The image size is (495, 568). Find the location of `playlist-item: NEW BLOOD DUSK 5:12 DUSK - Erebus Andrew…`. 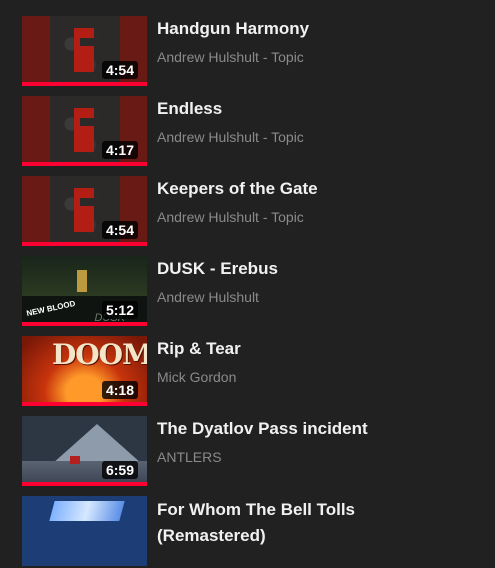

playlist-item: NEW BLOOD DUSK 5:12 DUSK - Erebus Andrew… is located at coordinates (252, 292).